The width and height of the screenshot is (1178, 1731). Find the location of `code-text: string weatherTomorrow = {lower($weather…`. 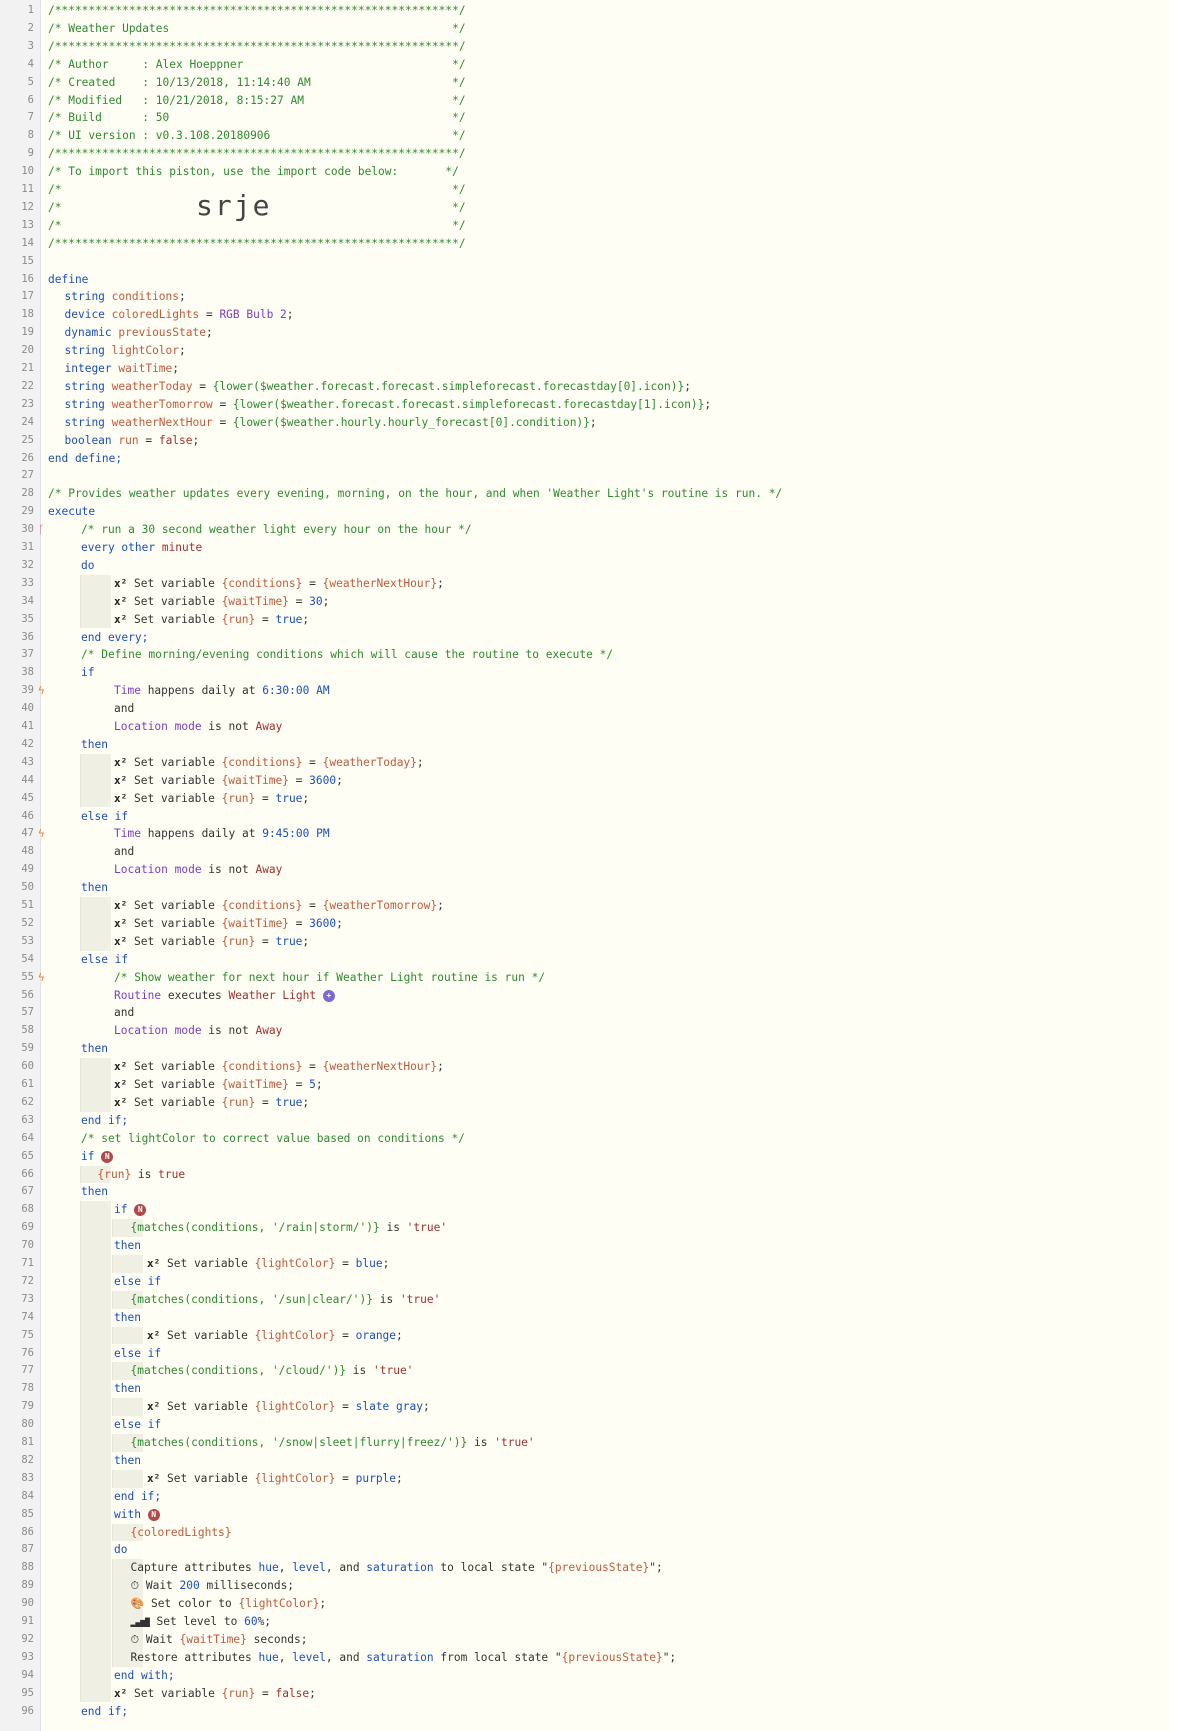

code-text: string weatherTomorrow = {lower($weather… is located at coordinates (388, 404).